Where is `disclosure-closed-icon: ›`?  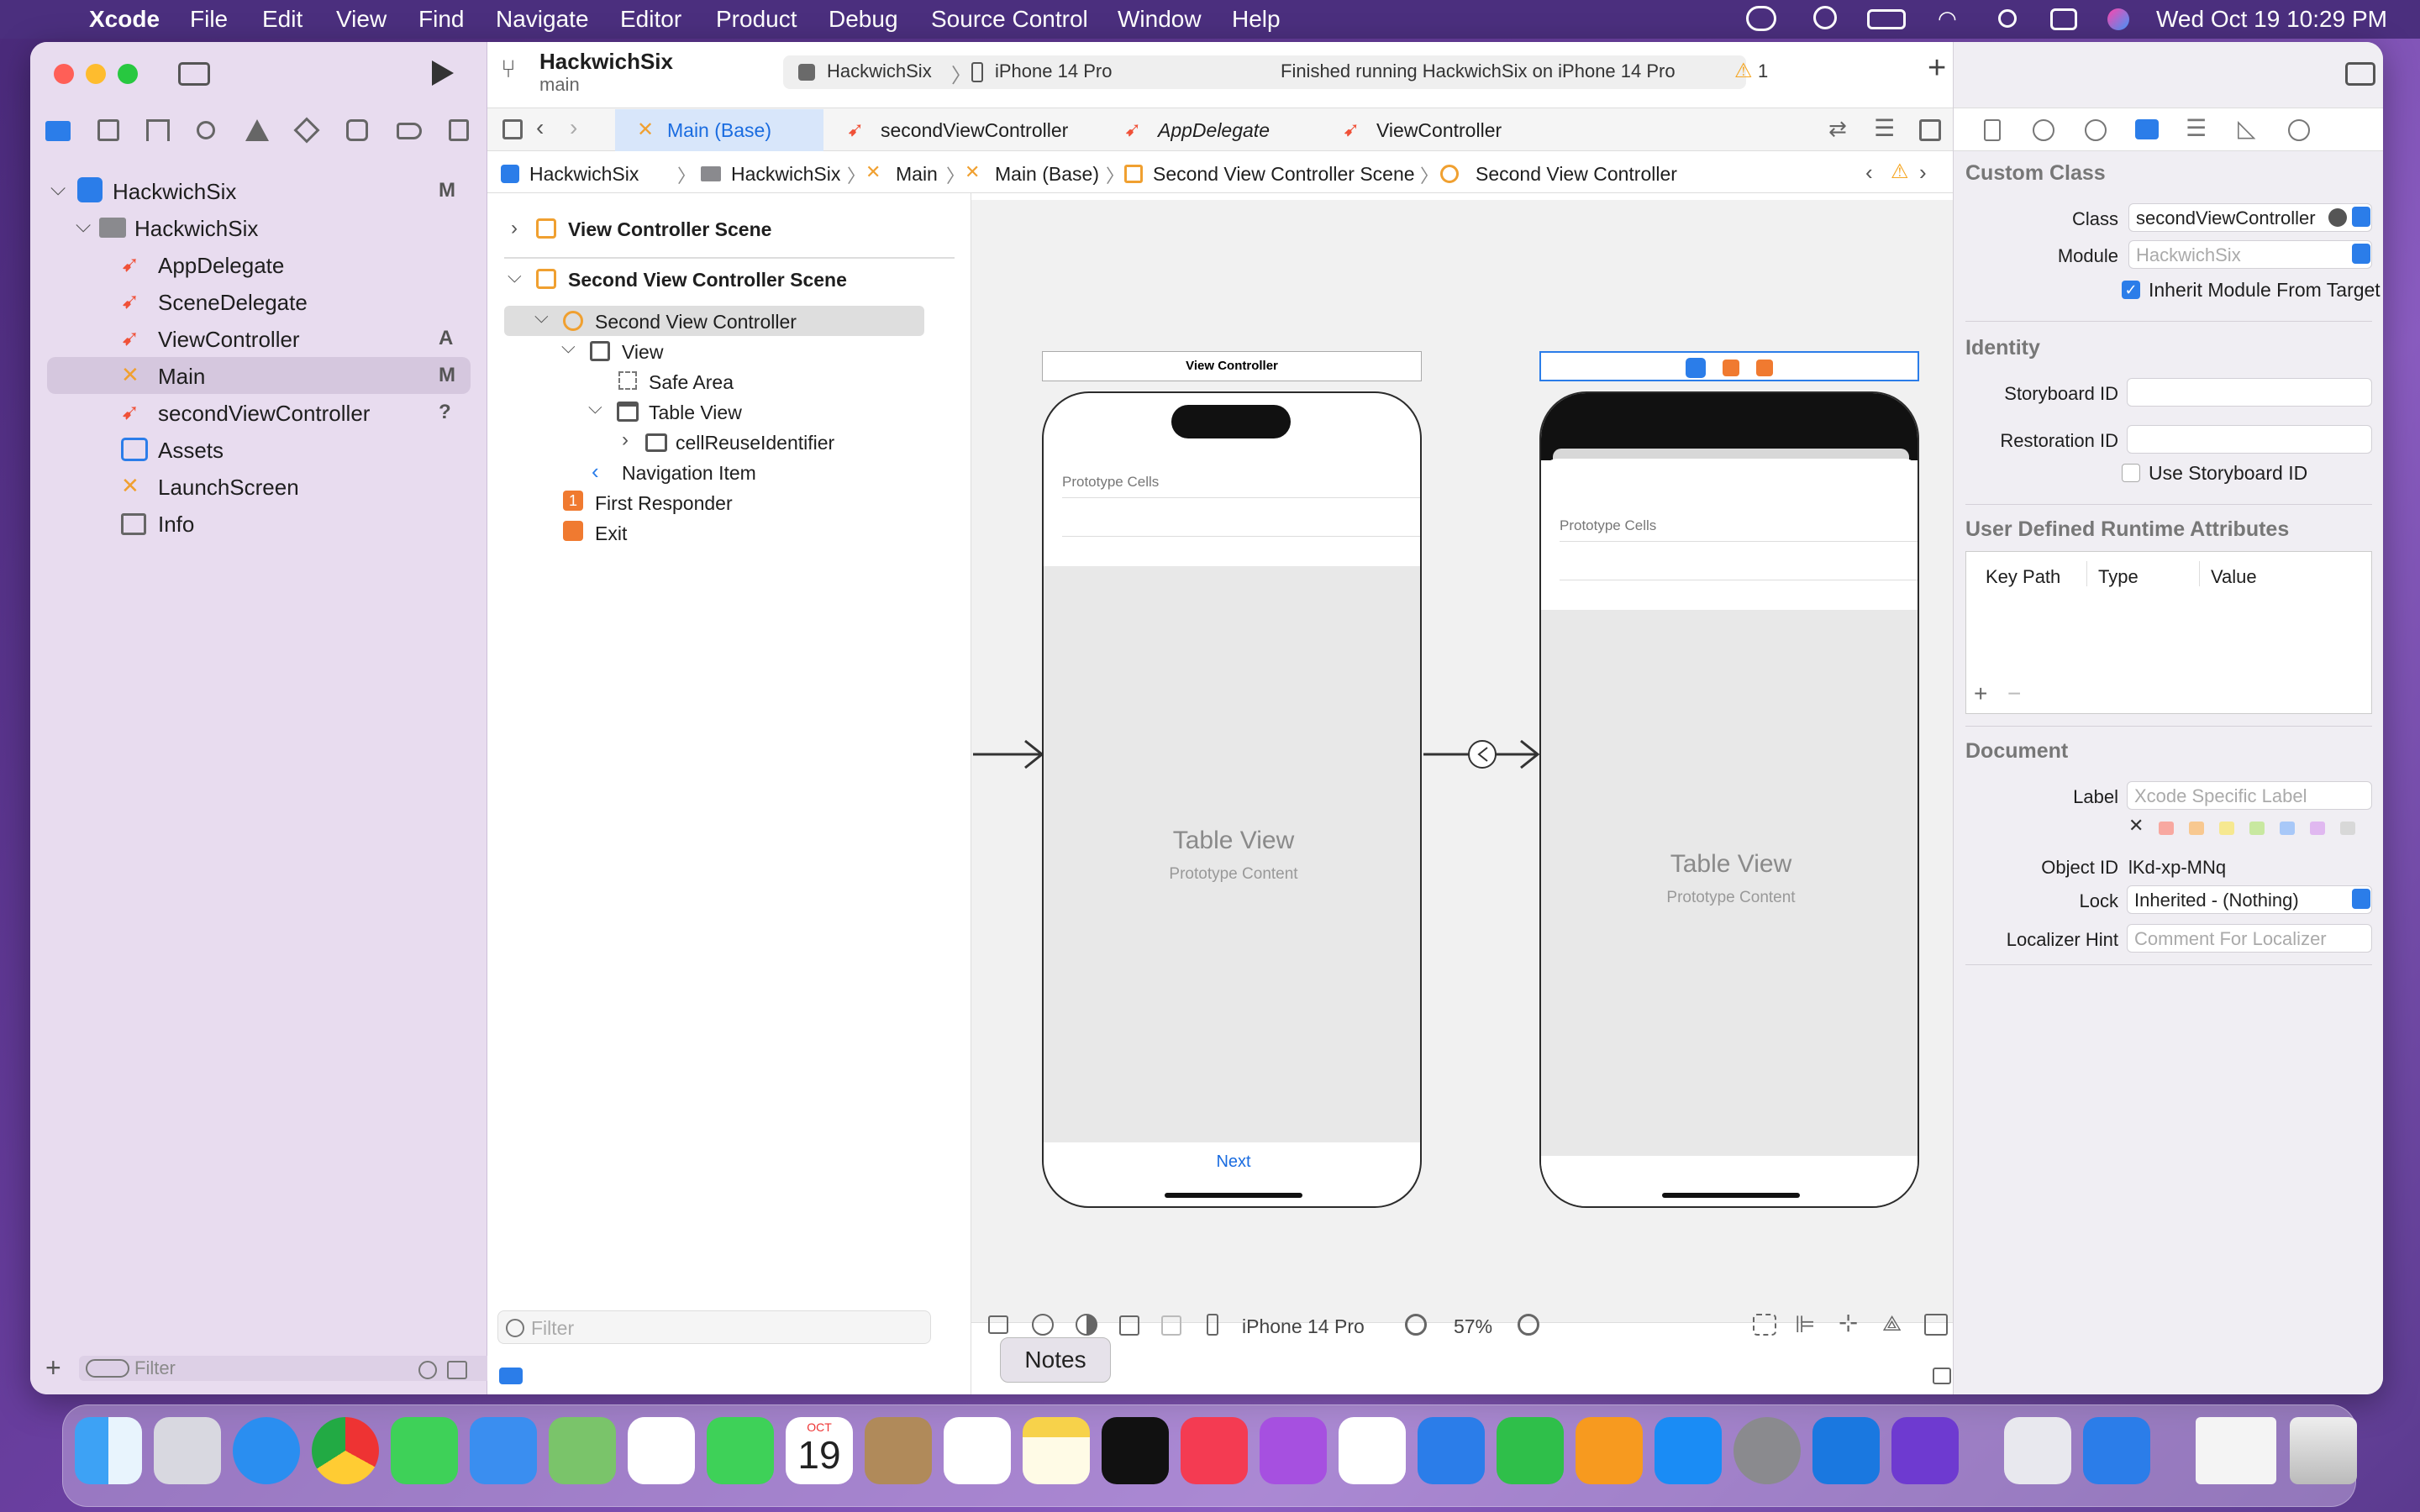 disclosure-closed-icon: › is located at coordinates (626, 440).